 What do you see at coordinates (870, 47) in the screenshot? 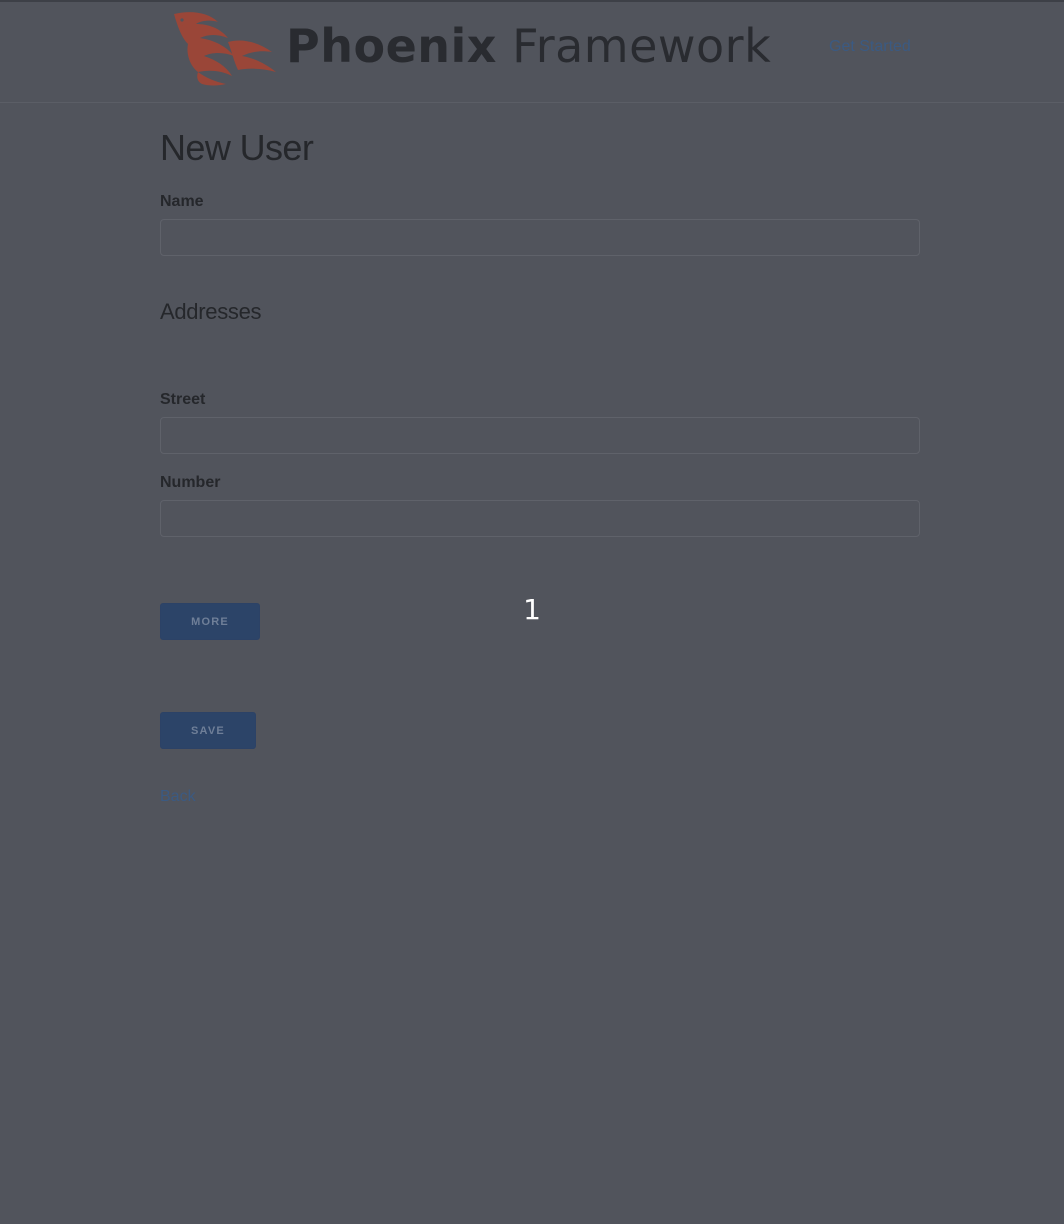
I see `get-started-link: Get Started` at bounding box center [870, 47].